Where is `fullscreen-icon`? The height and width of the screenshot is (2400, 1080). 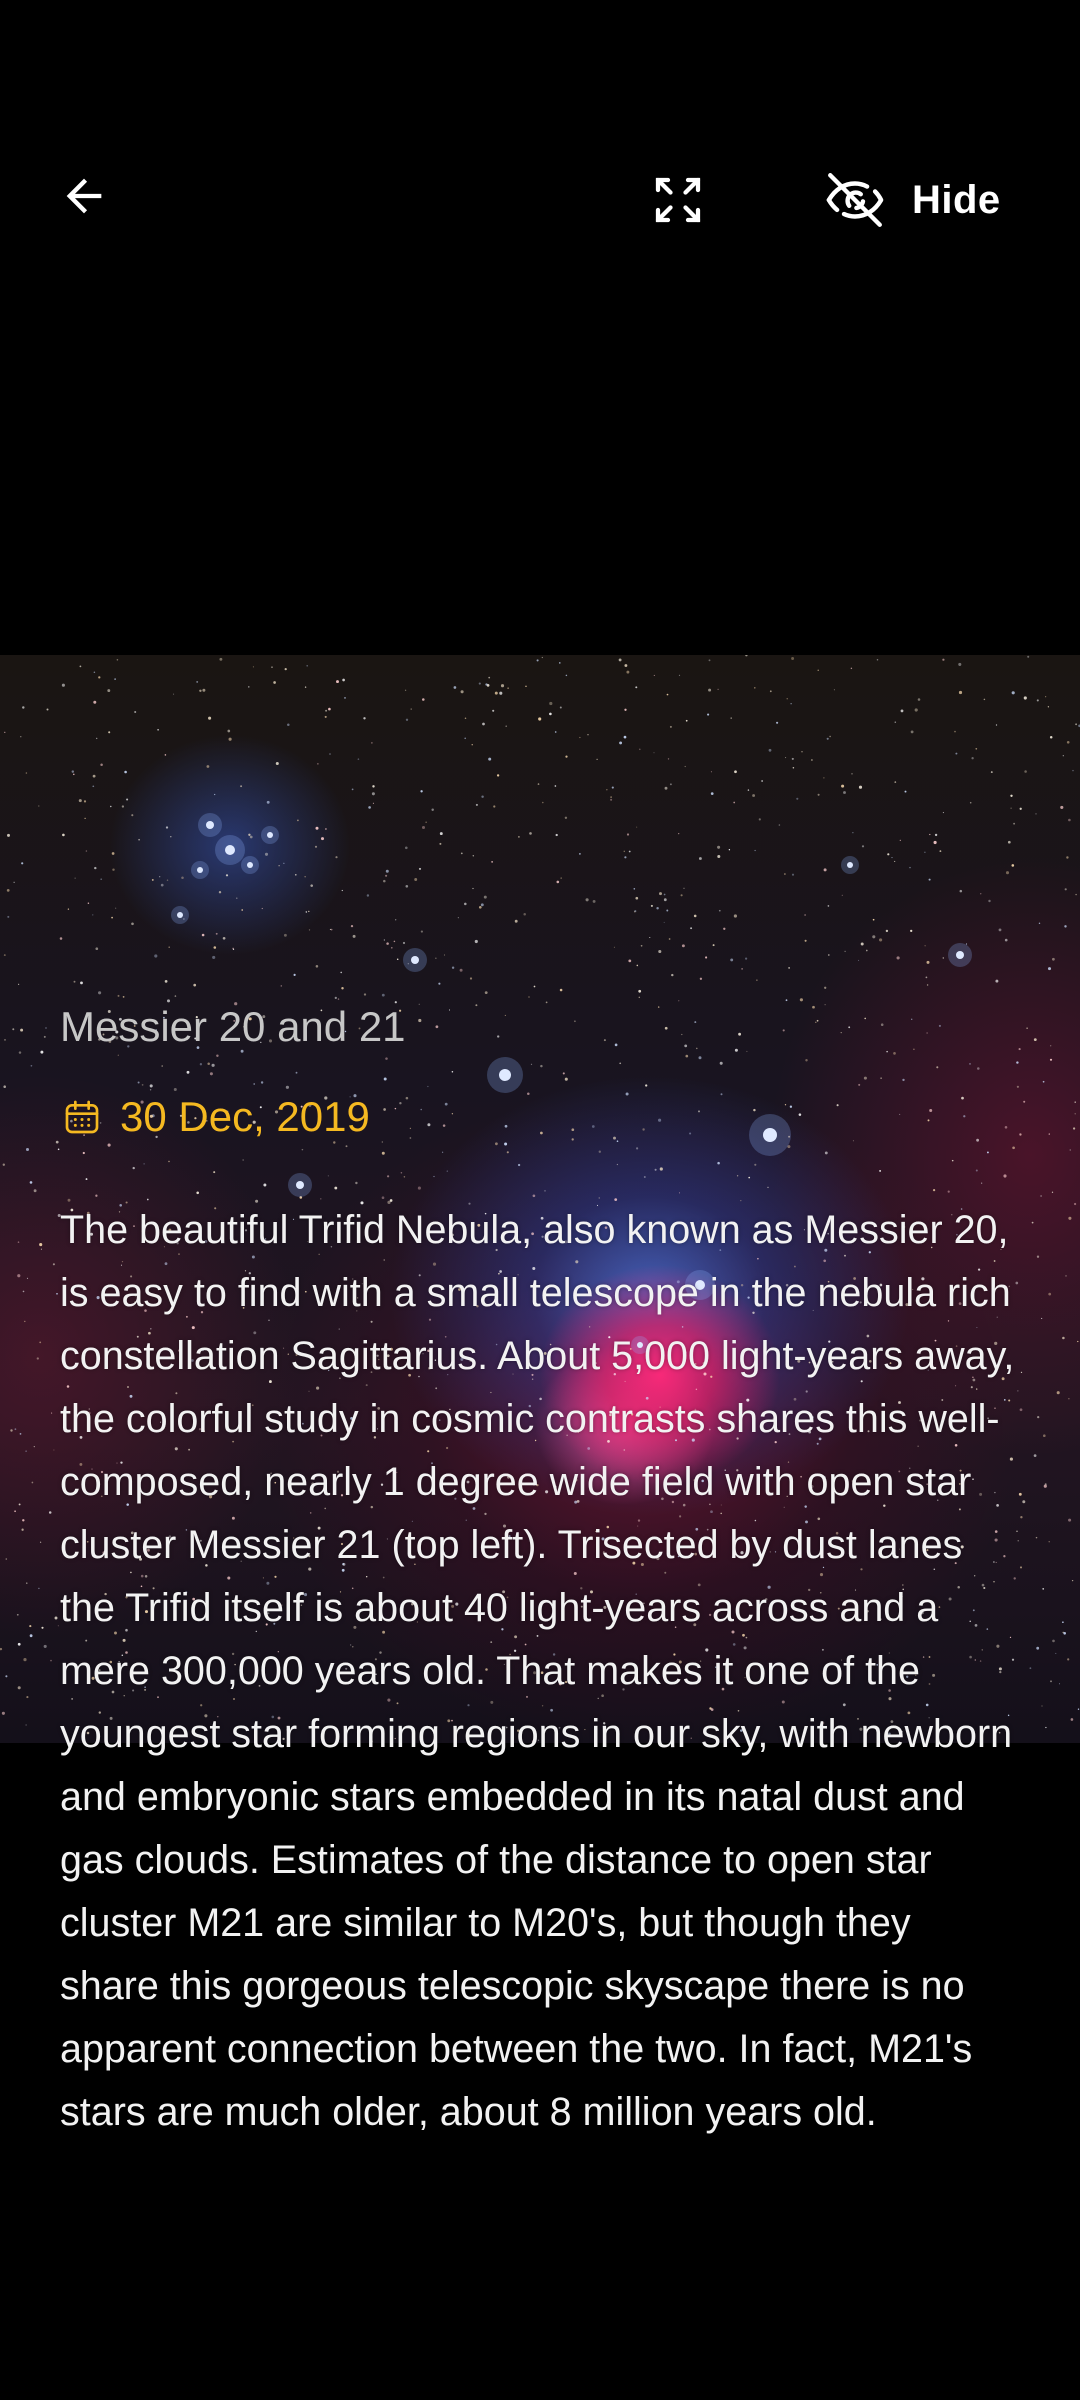 fullscreen-icon is located at coordinates (678, 200).